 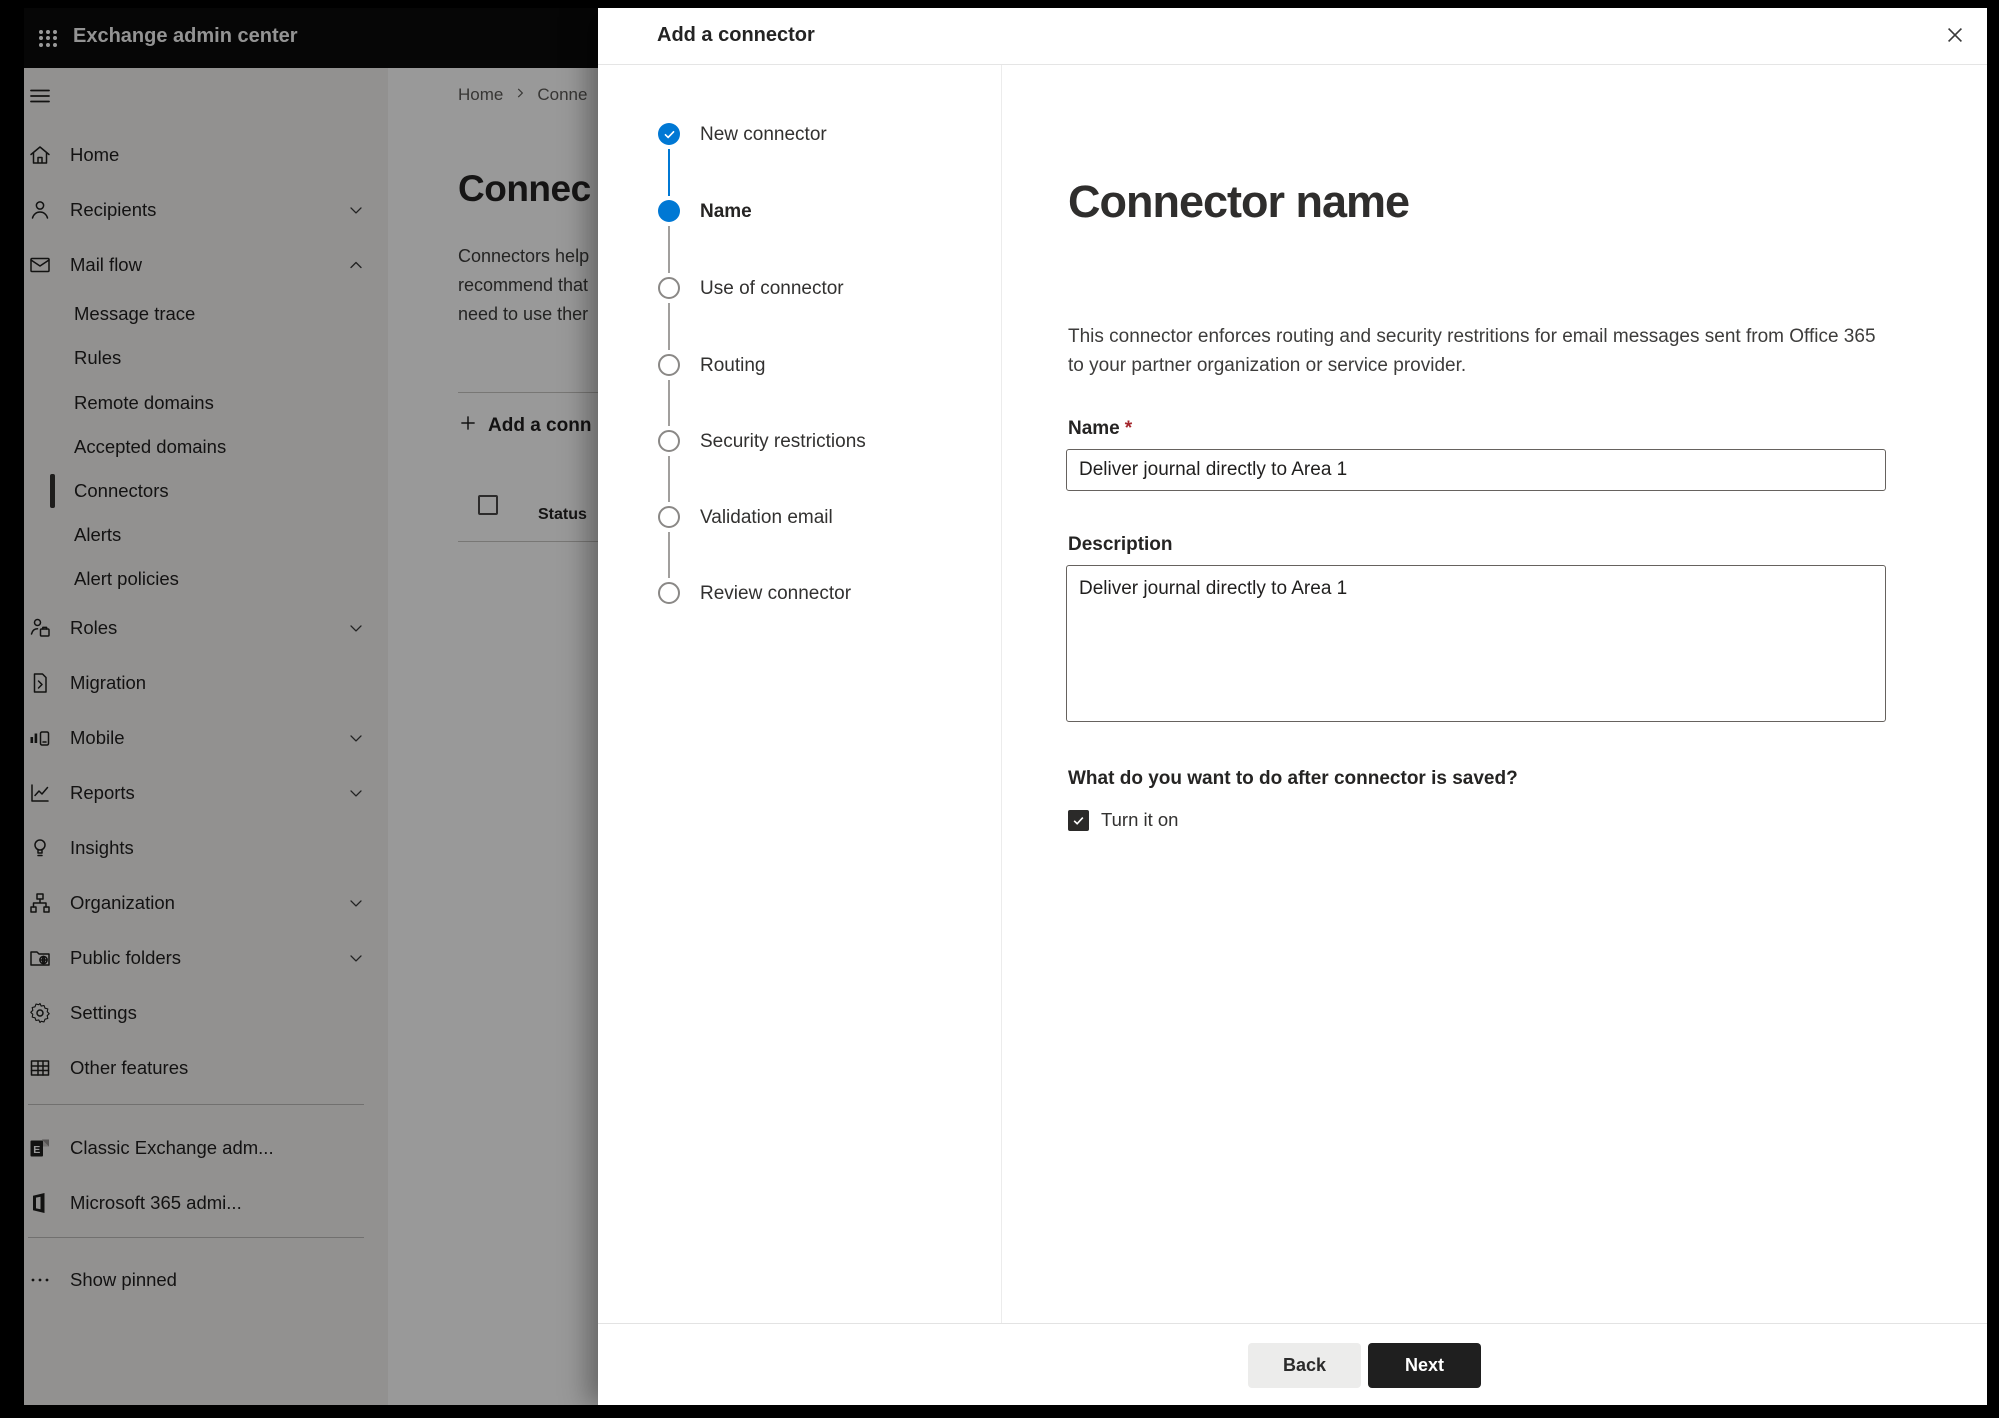 I want to click on dialog-title: Add a connector, so click(x=736, y=35).